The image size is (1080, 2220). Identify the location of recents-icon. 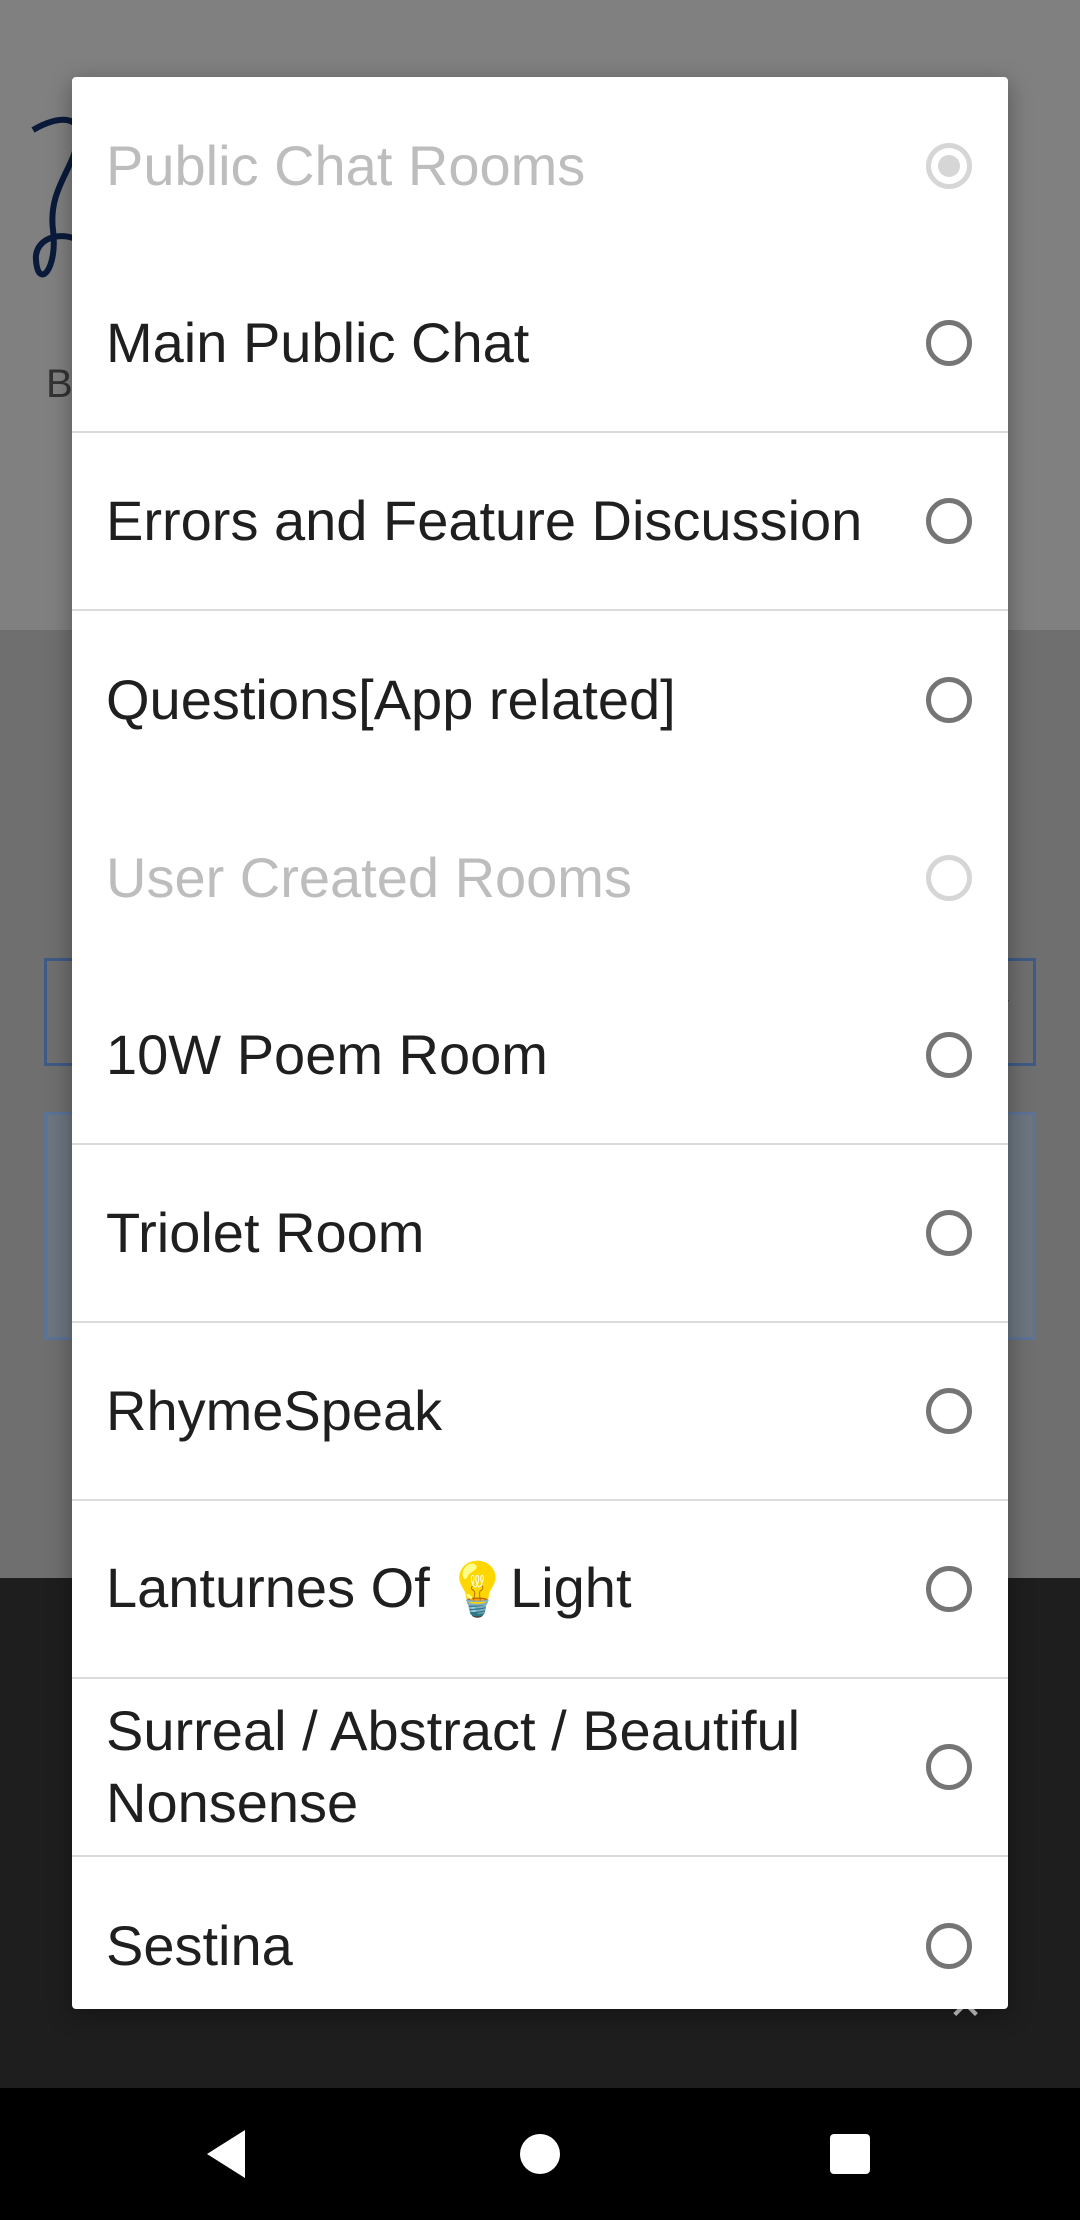
(850, 2154).